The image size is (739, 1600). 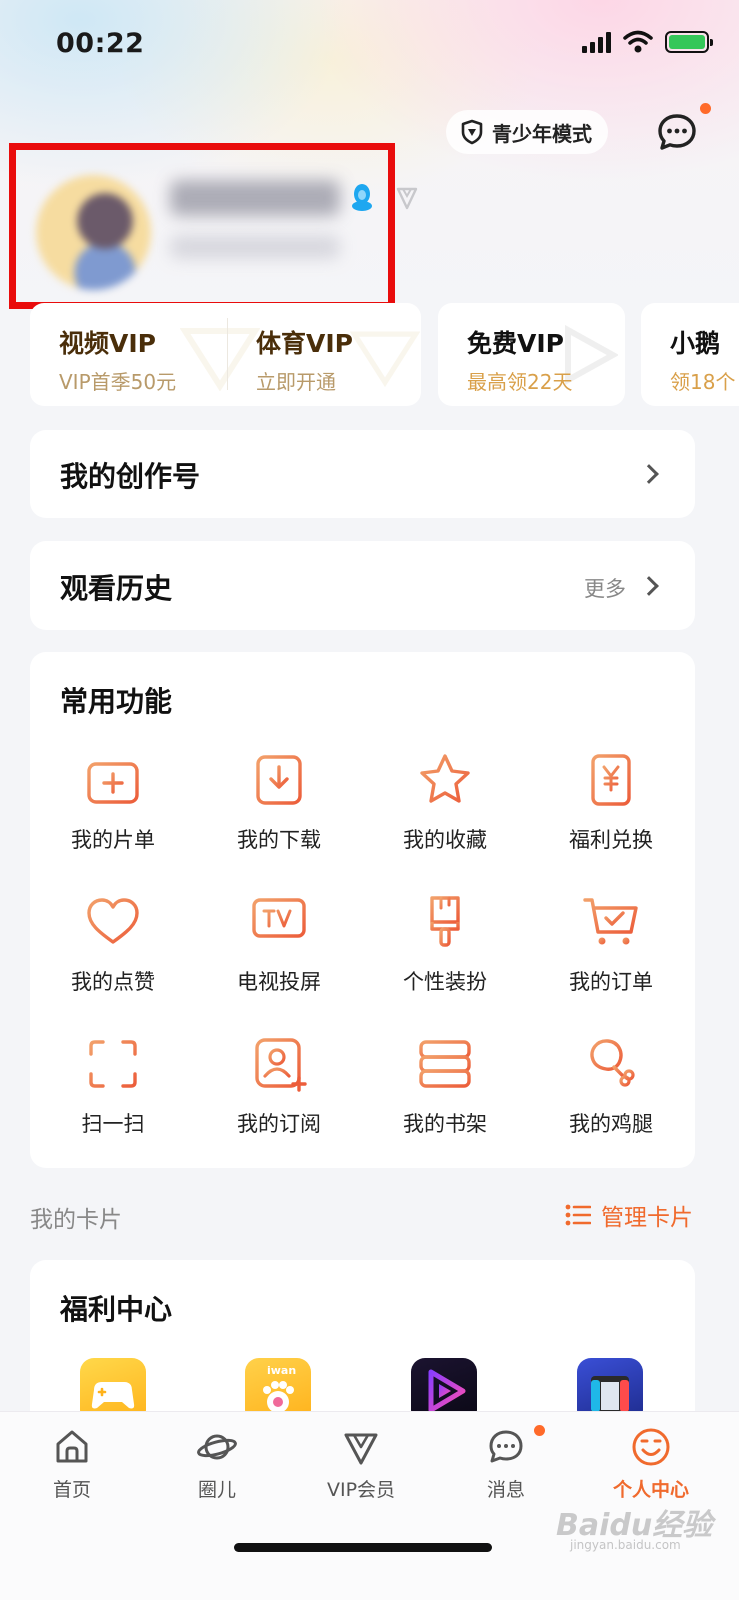 What do you see at coordinates (362, 585) in the screenshot?
I see `history-section: 观看历史 更多` at bounding box center [362, 585].